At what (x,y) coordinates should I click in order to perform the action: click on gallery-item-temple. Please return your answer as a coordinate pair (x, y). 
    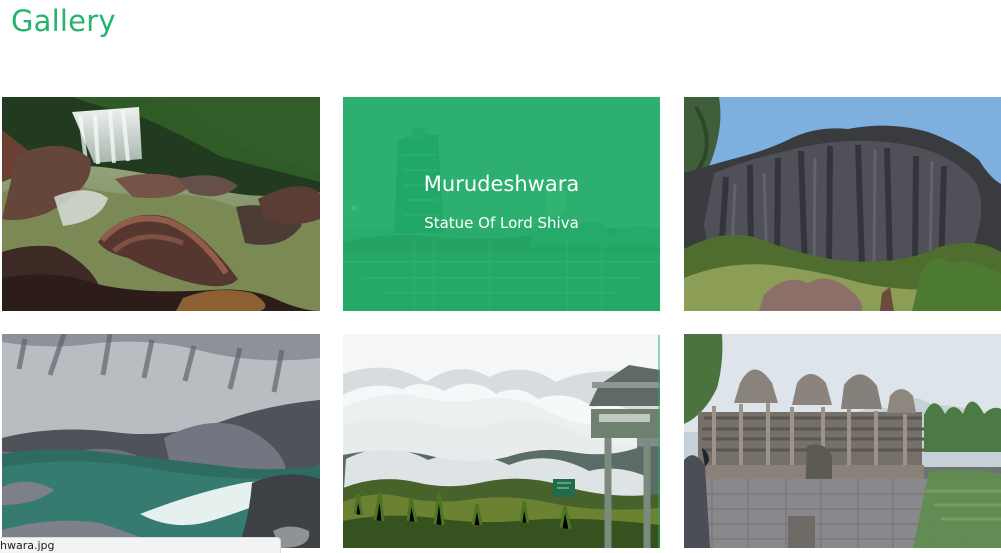
    Looking at the image, I should click on (842, 441).